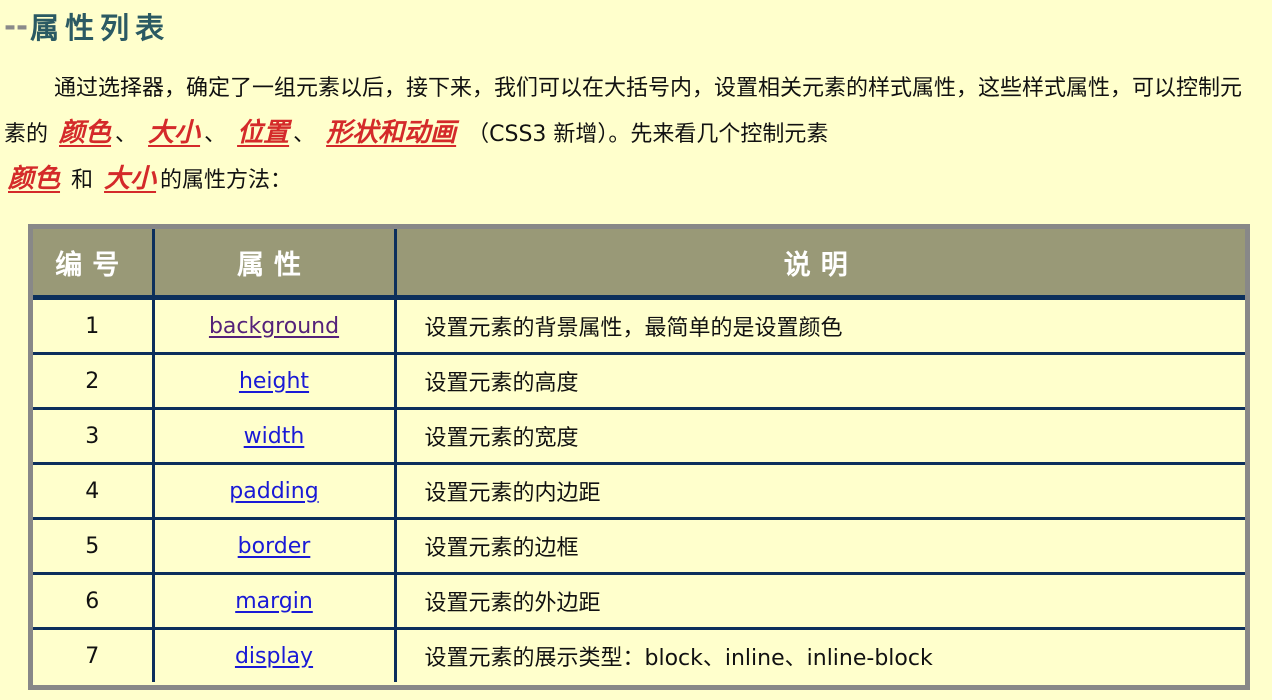 The height and width of the screenshot is (700, 1272). Describe the element at coordinates (819, 325) in the screenshot. I see `row-description: 设置元素的背景属性，最简单的是设置颜色` at that location.